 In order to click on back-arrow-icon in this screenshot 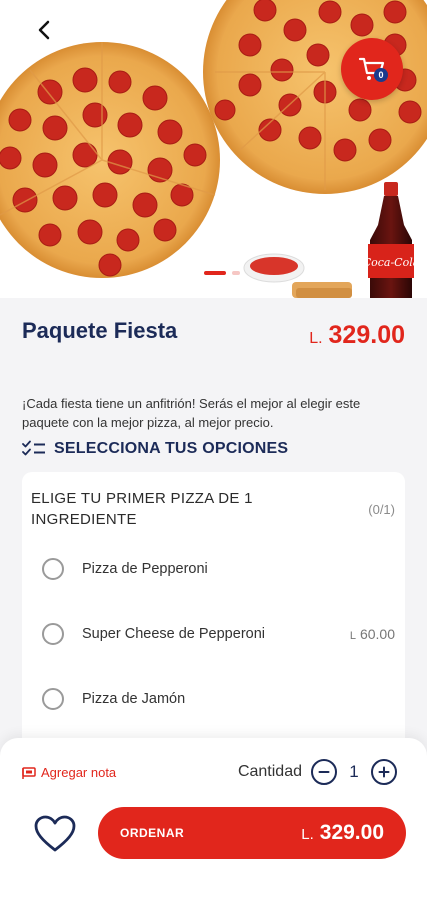, I will do `click(44, 30)`.